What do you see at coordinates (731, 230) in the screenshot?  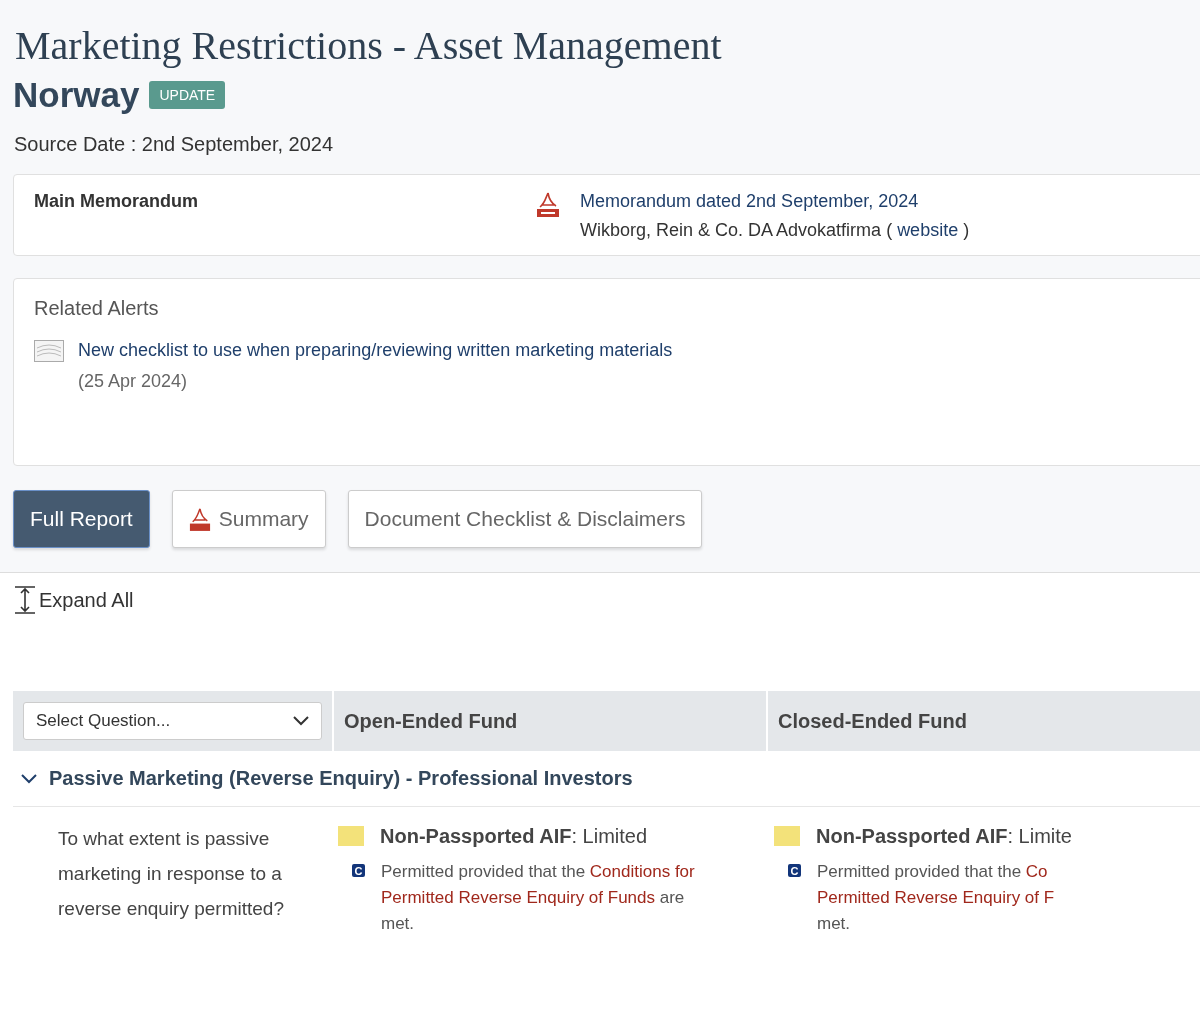 I see `firm-name: Wikborg, Rein & Co. DA Advokatfirma` at bounding box center [731, 230].